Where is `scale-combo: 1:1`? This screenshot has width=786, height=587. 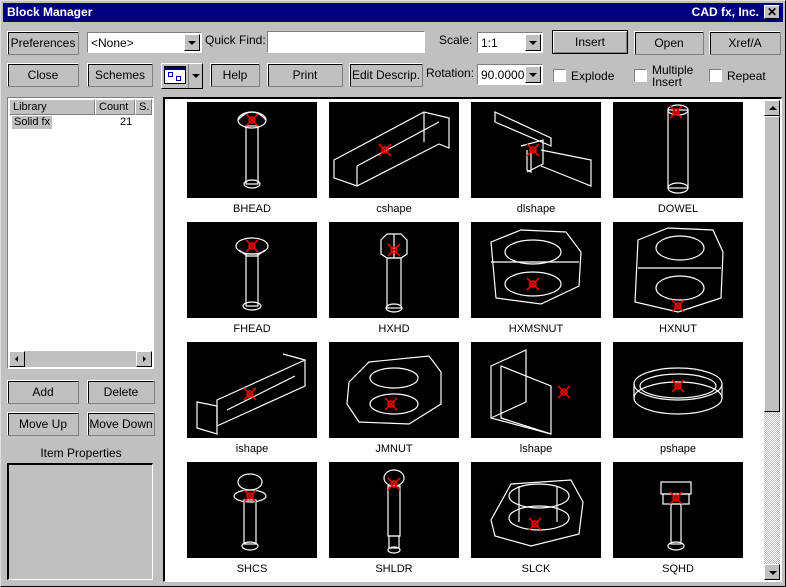 scale-combo: 1:1 is located at coordinates (510, 42).